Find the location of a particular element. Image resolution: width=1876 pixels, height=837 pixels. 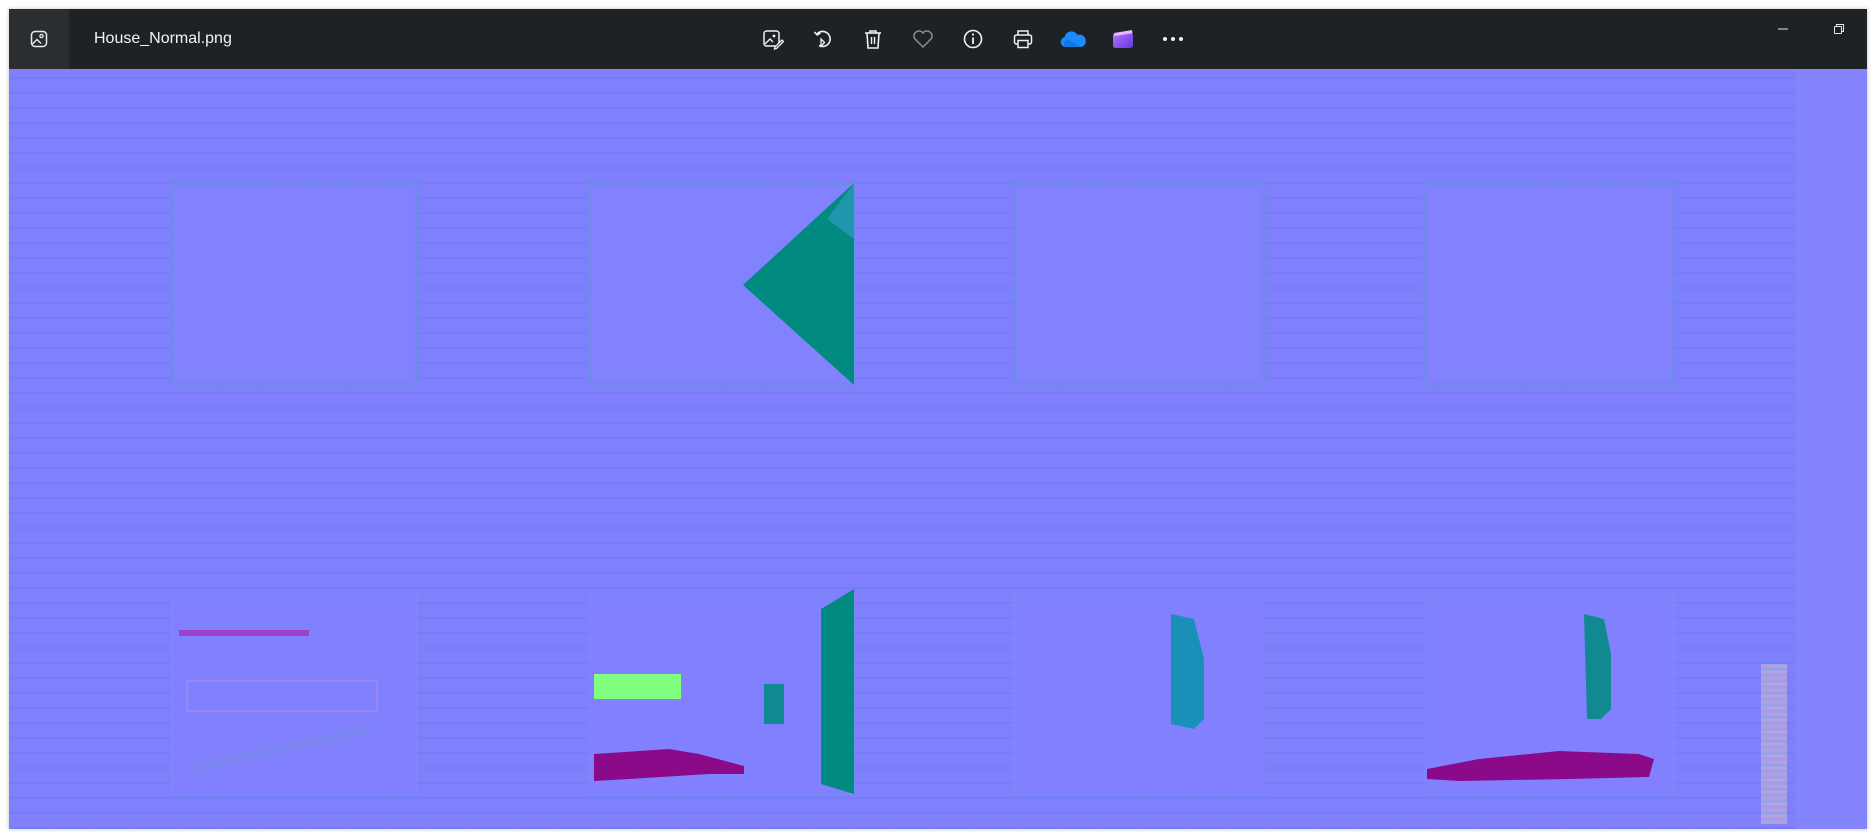

image-right-edge is located at coordinates (1831, 449).